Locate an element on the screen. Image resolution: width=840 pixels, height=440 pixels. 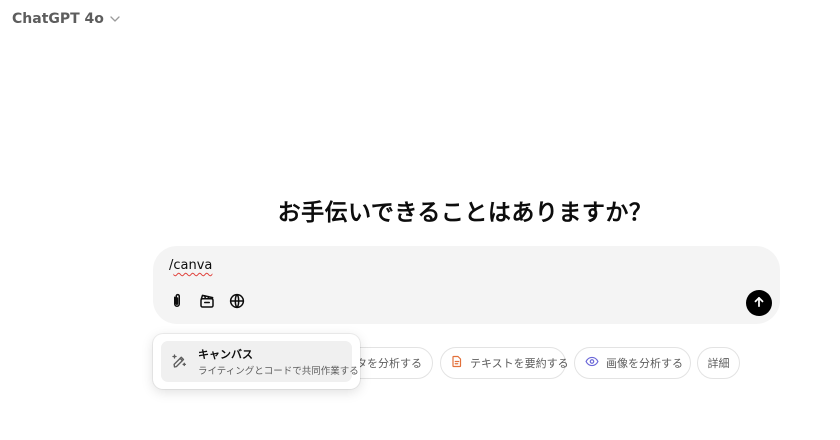
arrow-up-icon is located at coordinates (759, 303).